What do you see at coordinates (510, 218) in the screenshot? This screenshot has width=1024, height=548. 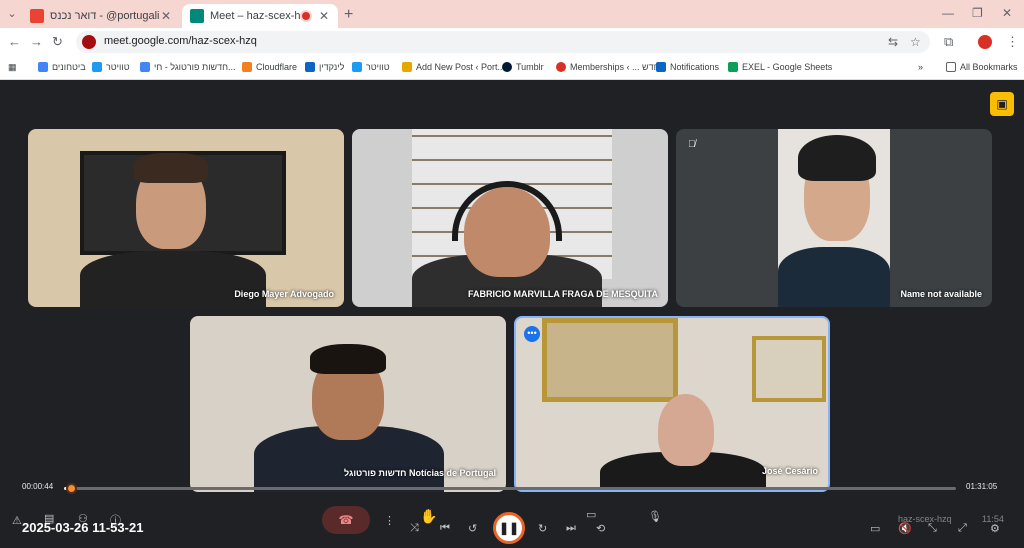 I see `participant-tile: FABRICIO MARVILLA FRAGA DE MESQUITA` at bounding box center [510, 218].